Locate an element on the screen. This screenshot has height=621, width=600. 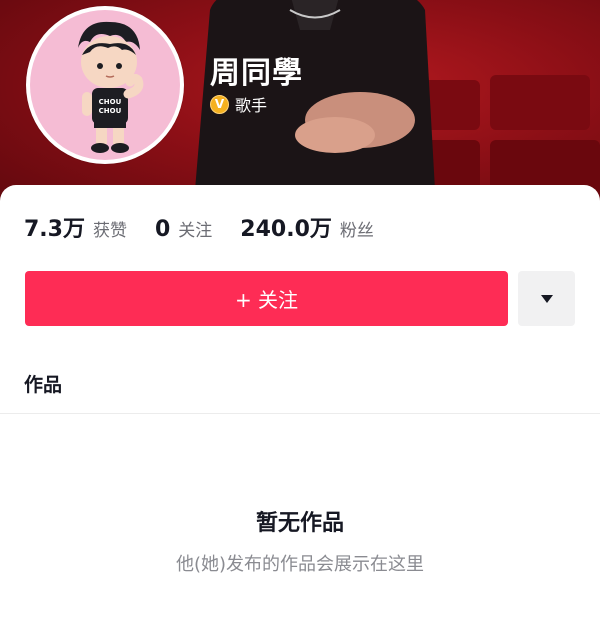
tab-divider is located at coordinates (300, 413).